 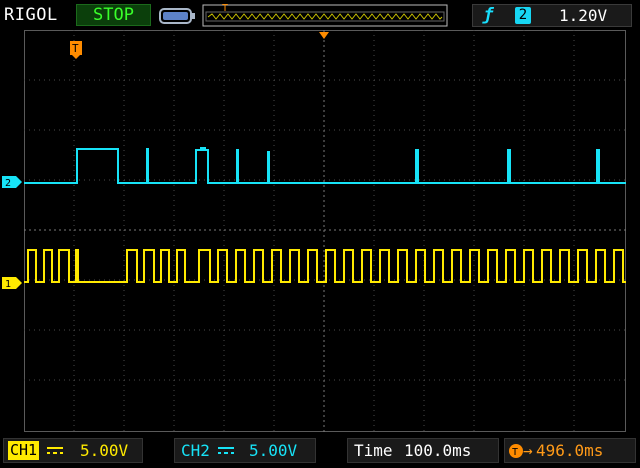 I want to click on ch1-ground-marker: 1, so click(x=12, y=283).